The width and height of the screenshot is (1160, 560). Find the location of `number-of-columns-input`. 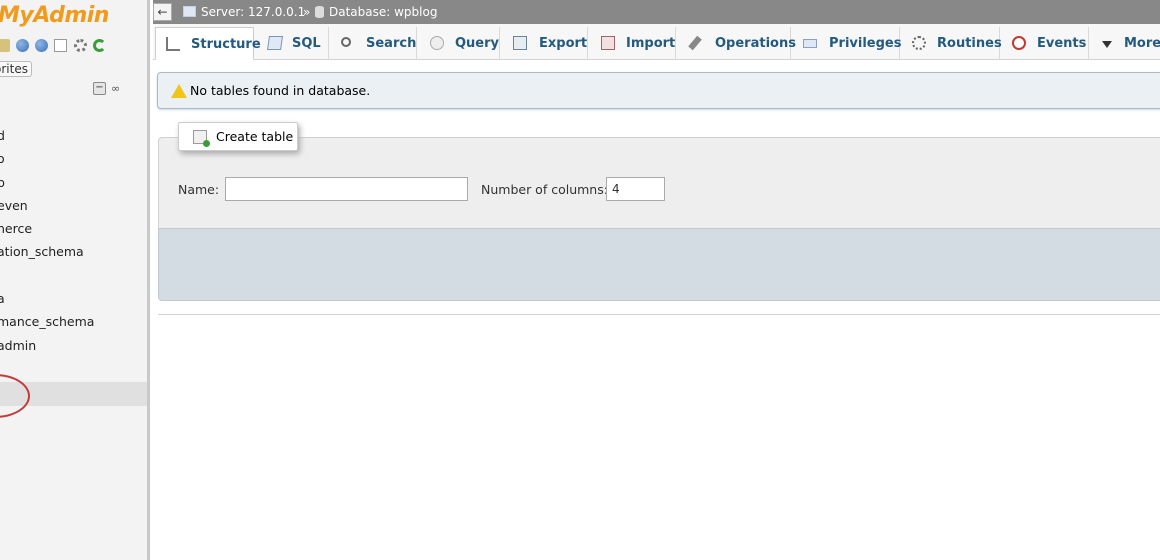

number-of-columns-input is located at coordinates (635, 189).